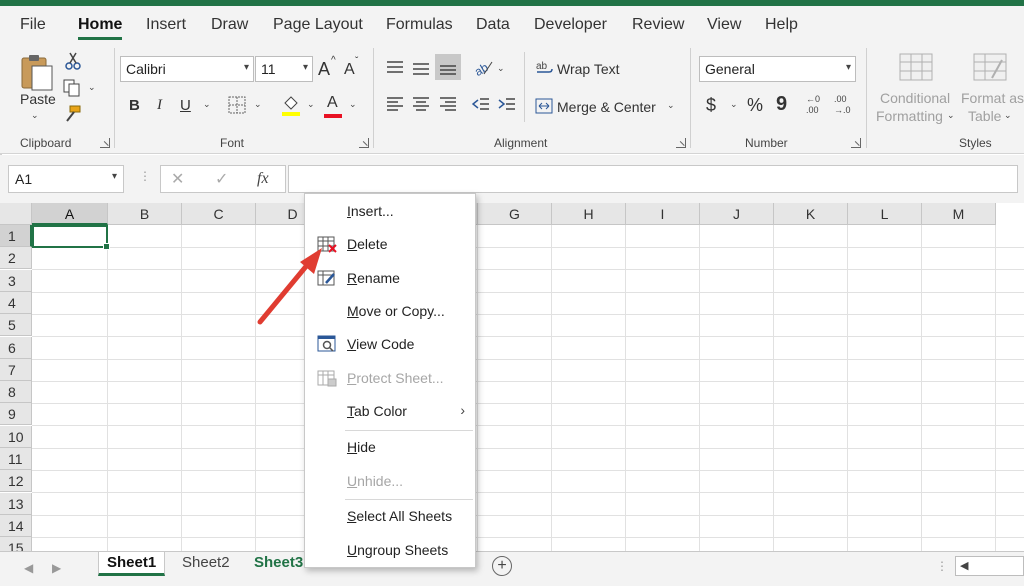 Image resolution: width=1024 pixels, height=586 pixels. What do you see at coordinates (481, 104) in the screenshot?
I see `decrease-indent-icon` at bounding box center [481, 104].